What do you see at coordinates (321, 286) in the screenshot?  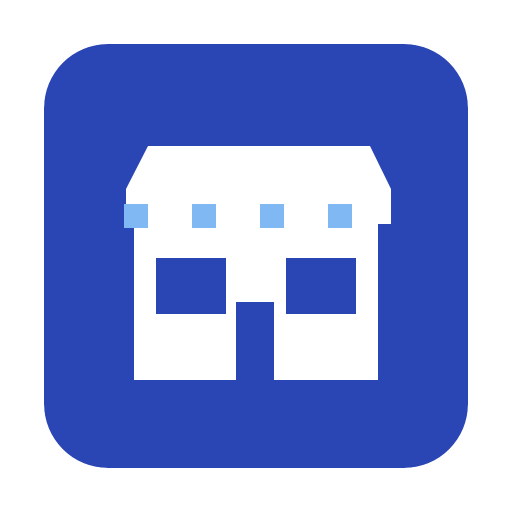 I see `store-window-right` at bounding box center [321, 286].